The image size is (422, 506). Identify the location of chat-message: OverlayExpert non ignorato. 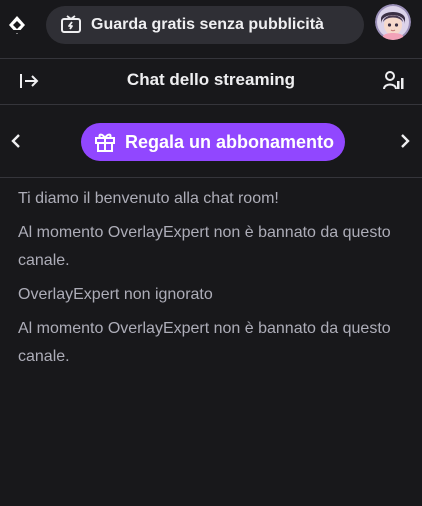
(115, 294).